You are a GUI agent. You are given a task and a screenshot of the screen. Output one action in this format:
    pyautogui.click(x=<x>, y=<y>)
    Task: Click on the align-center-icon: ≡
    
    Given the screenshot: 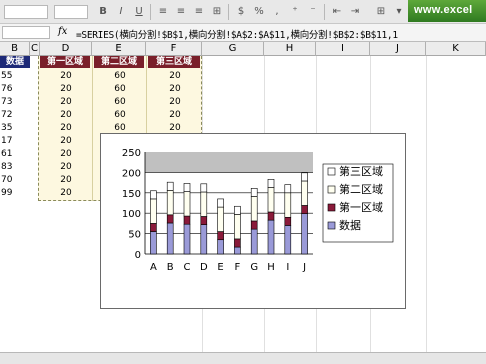 What is the action you would take?
    pyautogui.click(x=181, y=12)
    